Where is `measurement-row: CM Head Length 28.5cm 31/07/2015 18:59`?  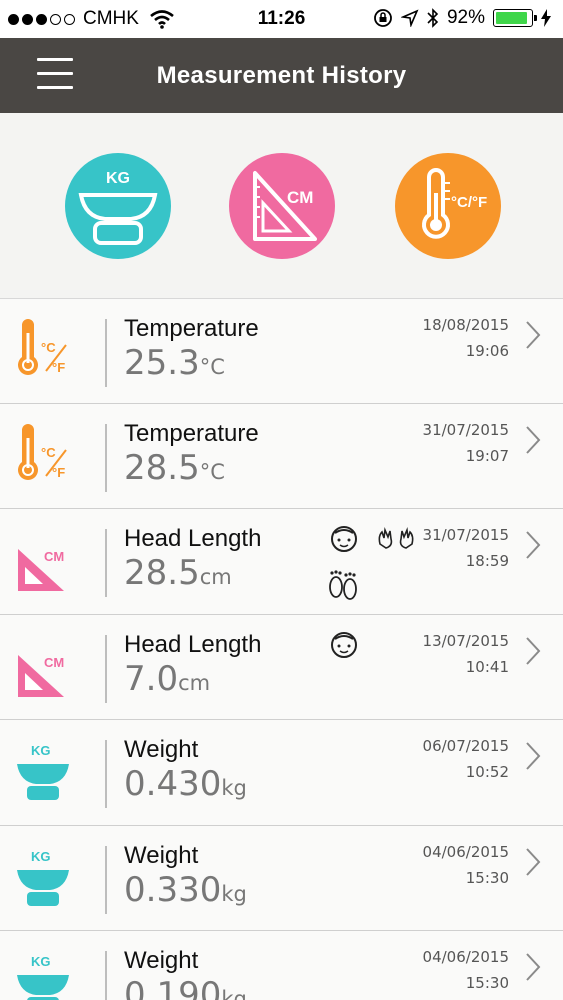
measurement-row: CM Head Length 28.5cm 31/07/2015 18:59 is located at coordinates (281, 562).